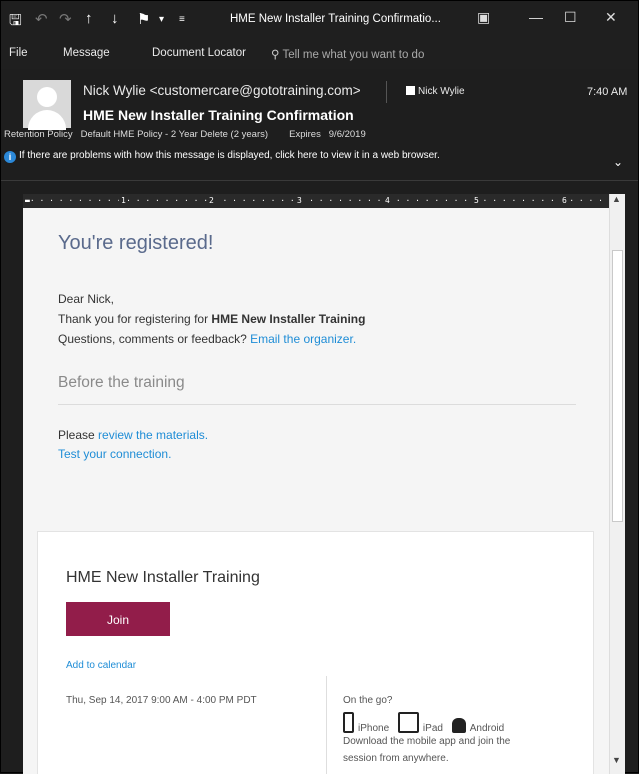 Image resolution: width=639 pixels, height=774 pixels. I want to click on vertical-scrollbar: ▲ ▼, so click(617, 484).